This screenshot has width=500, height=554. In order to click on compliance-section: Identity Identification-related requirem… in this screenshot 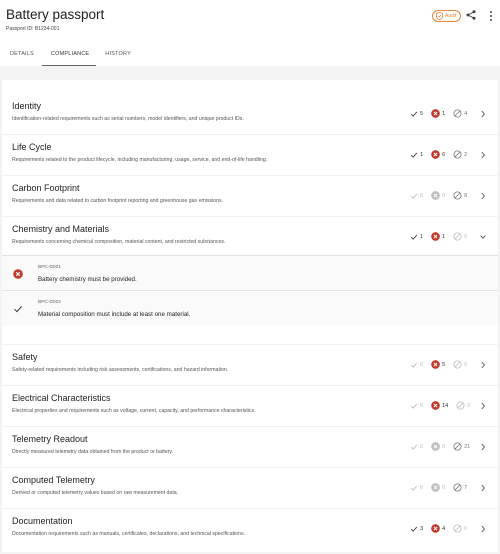, I will do `click(250, 118)`.